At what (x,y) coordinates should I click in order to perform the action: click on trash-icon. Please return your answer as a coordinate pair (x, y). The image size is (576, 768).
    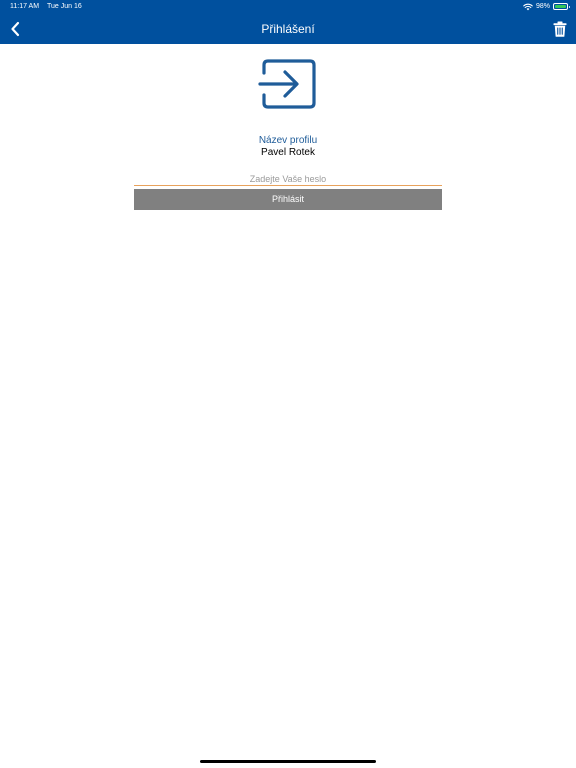
    Looking at the image, I should click on (560, 29).